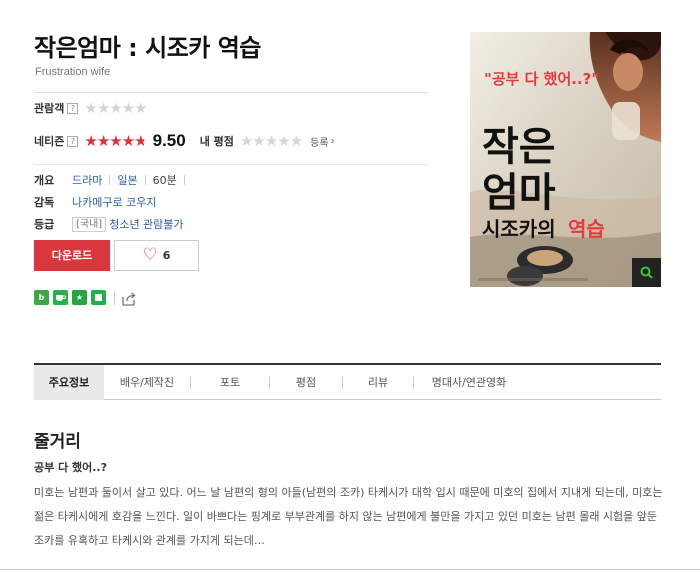  I want to click on register-rating-link: 등록, so click(319, 141).